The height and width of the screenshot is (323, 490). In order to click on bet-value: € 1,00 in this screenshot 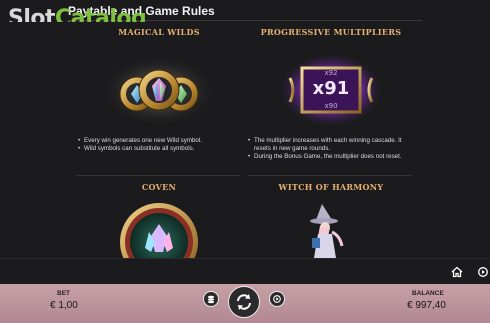, I will do `click(64, 305)`.